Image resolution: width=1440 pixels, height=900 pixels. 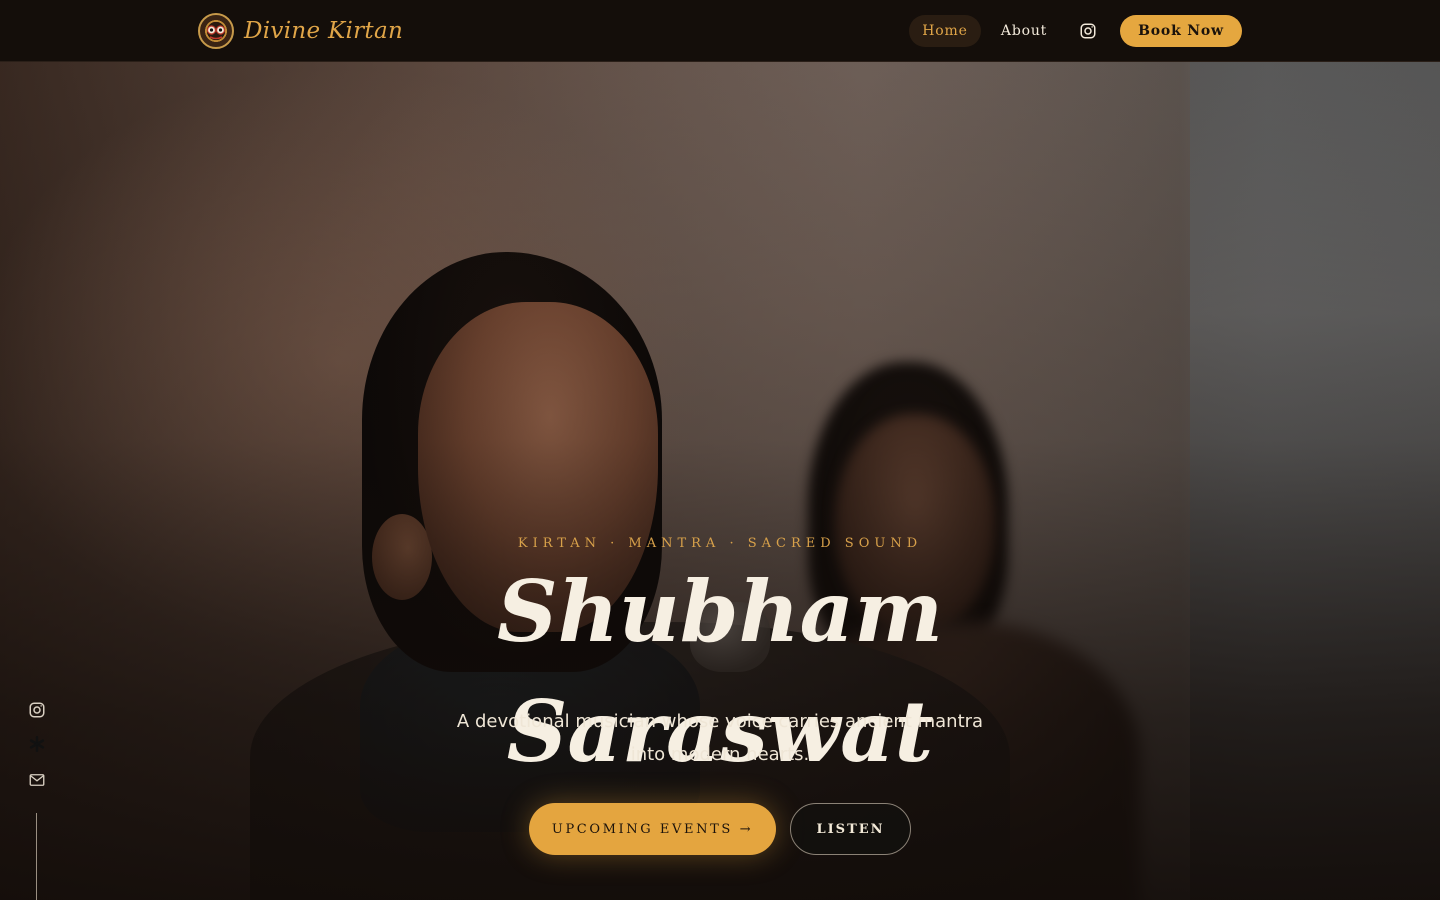 I want to click on jagannath-face-icon, so click(x=216, y=31).